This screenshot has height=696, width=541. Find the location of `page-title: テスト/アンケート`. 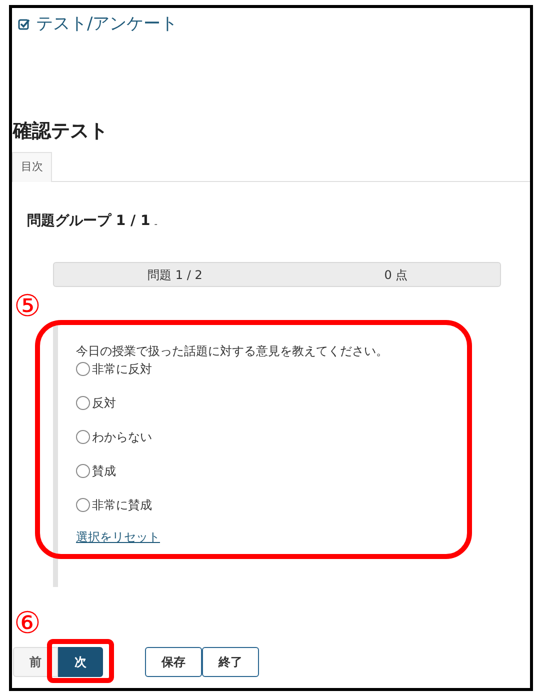

page-title: テスト/アンケート is located at coordinates (107, 24).